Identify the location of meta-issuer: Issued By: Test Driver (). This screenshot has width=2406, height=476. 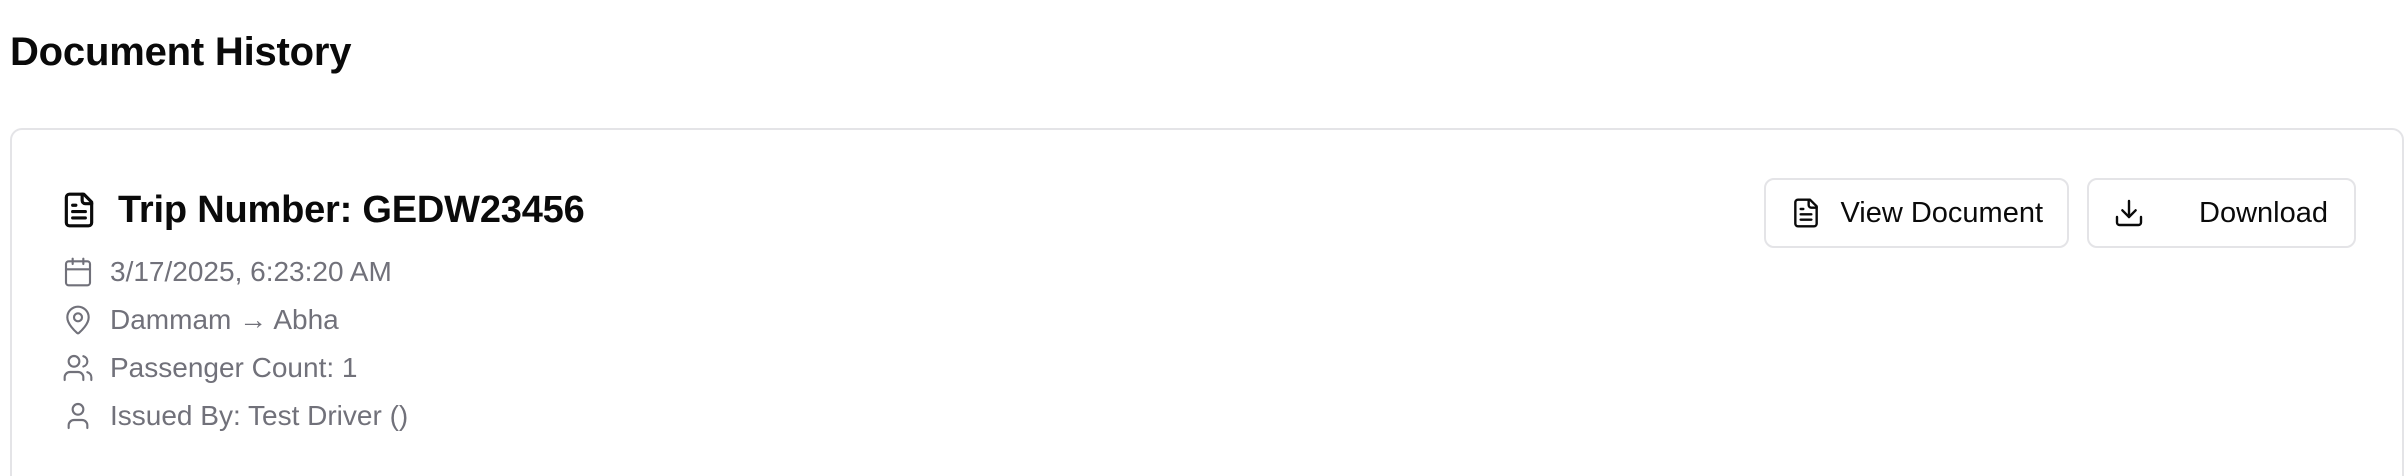
(235, 416).